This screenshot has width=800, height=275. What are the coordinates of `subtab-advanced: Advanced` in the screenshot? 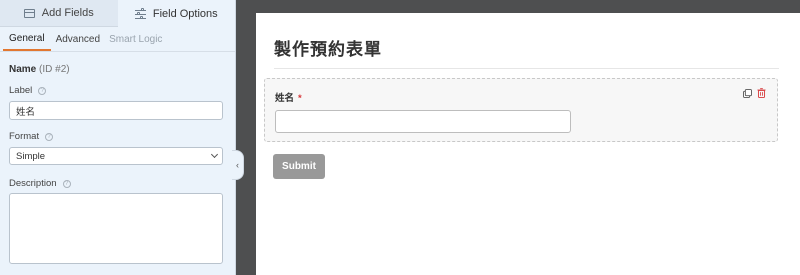 It's located at (78, 42).